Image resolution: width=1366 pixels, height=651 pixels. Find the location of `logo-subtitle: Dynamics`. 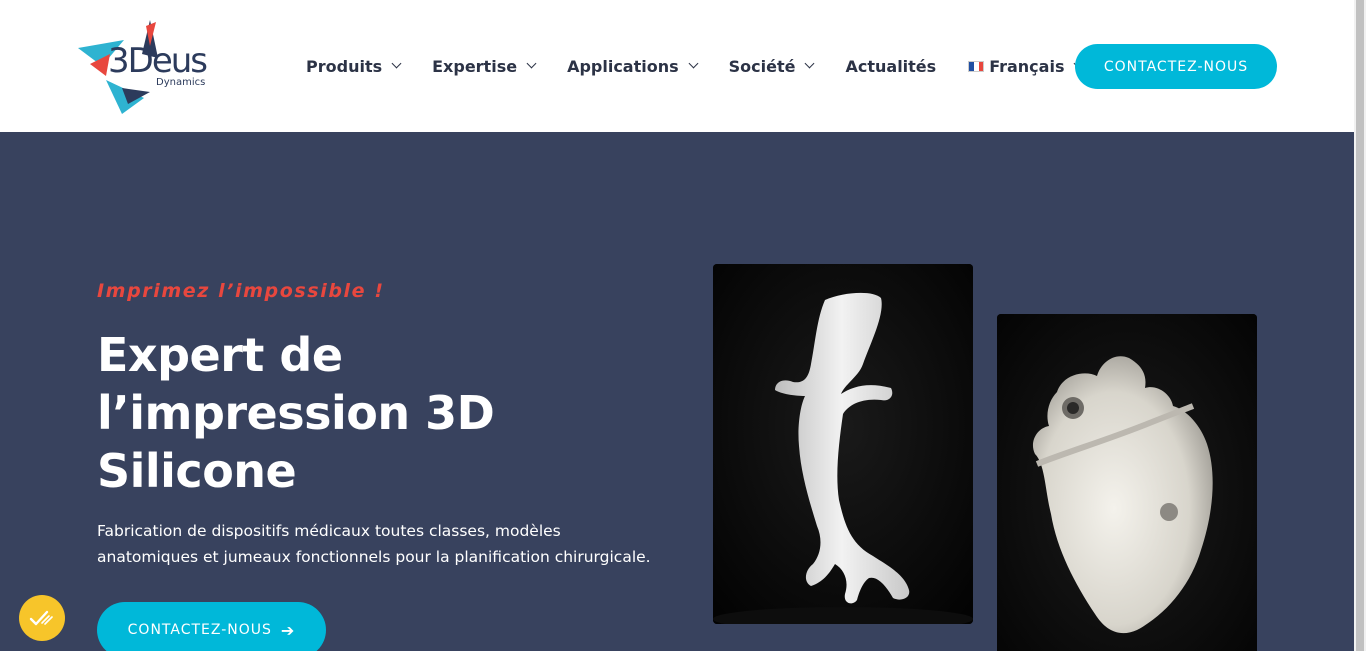

logo-subtitle: Dynamics is located at coordinates (181, 82).